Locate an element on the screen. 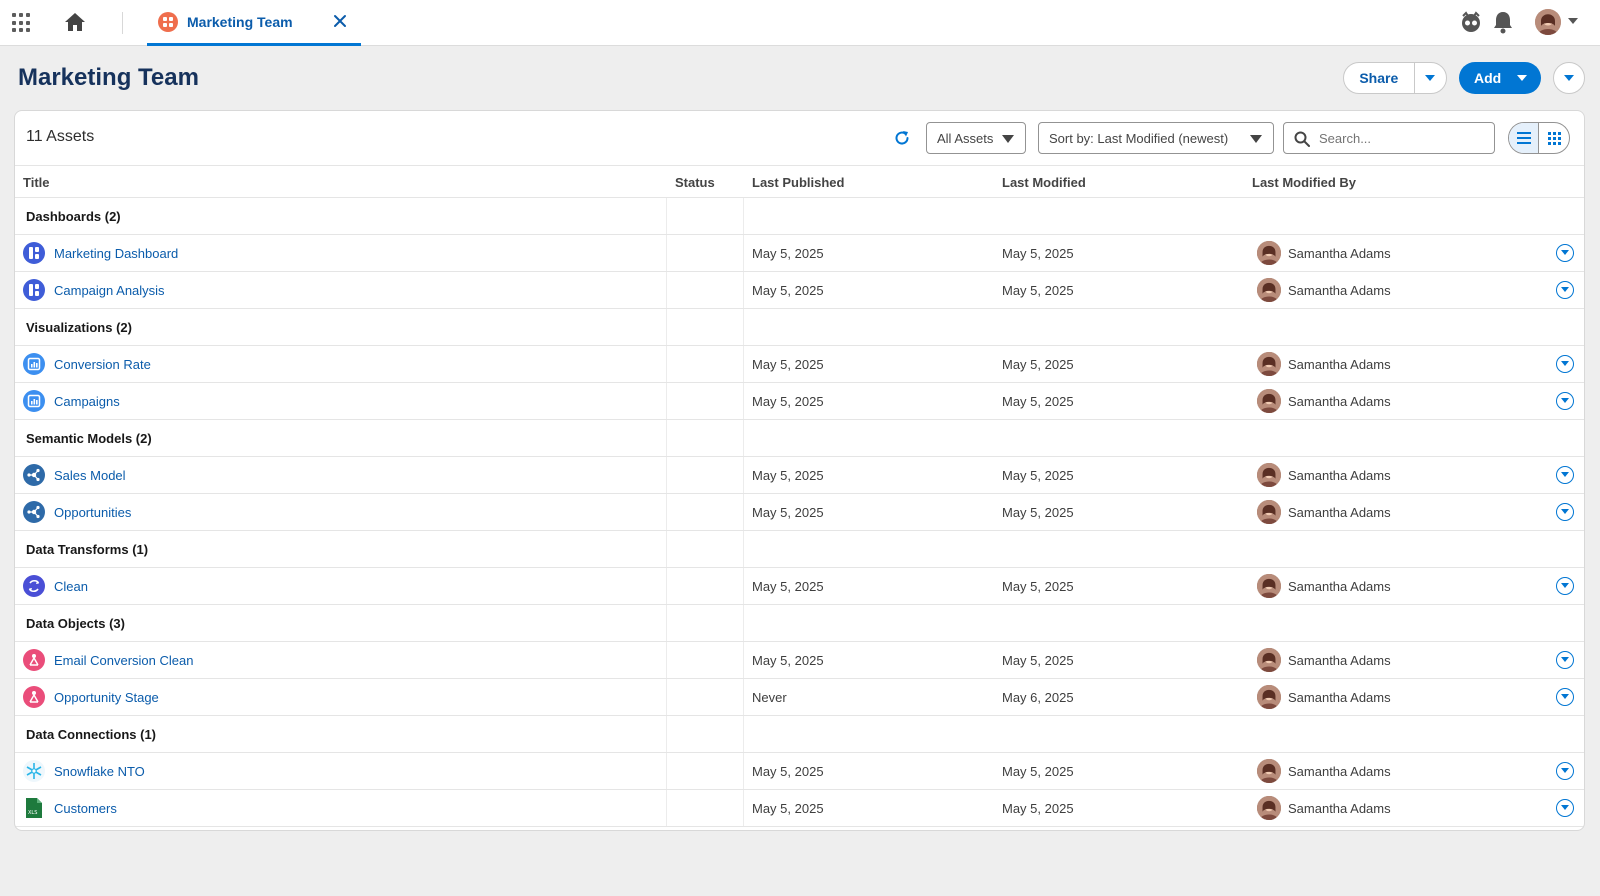 Image resolution: width=1600 pixels, height=896 pixels. column-header-last-modified: Last Modified is located at coordinates (1044, 182).